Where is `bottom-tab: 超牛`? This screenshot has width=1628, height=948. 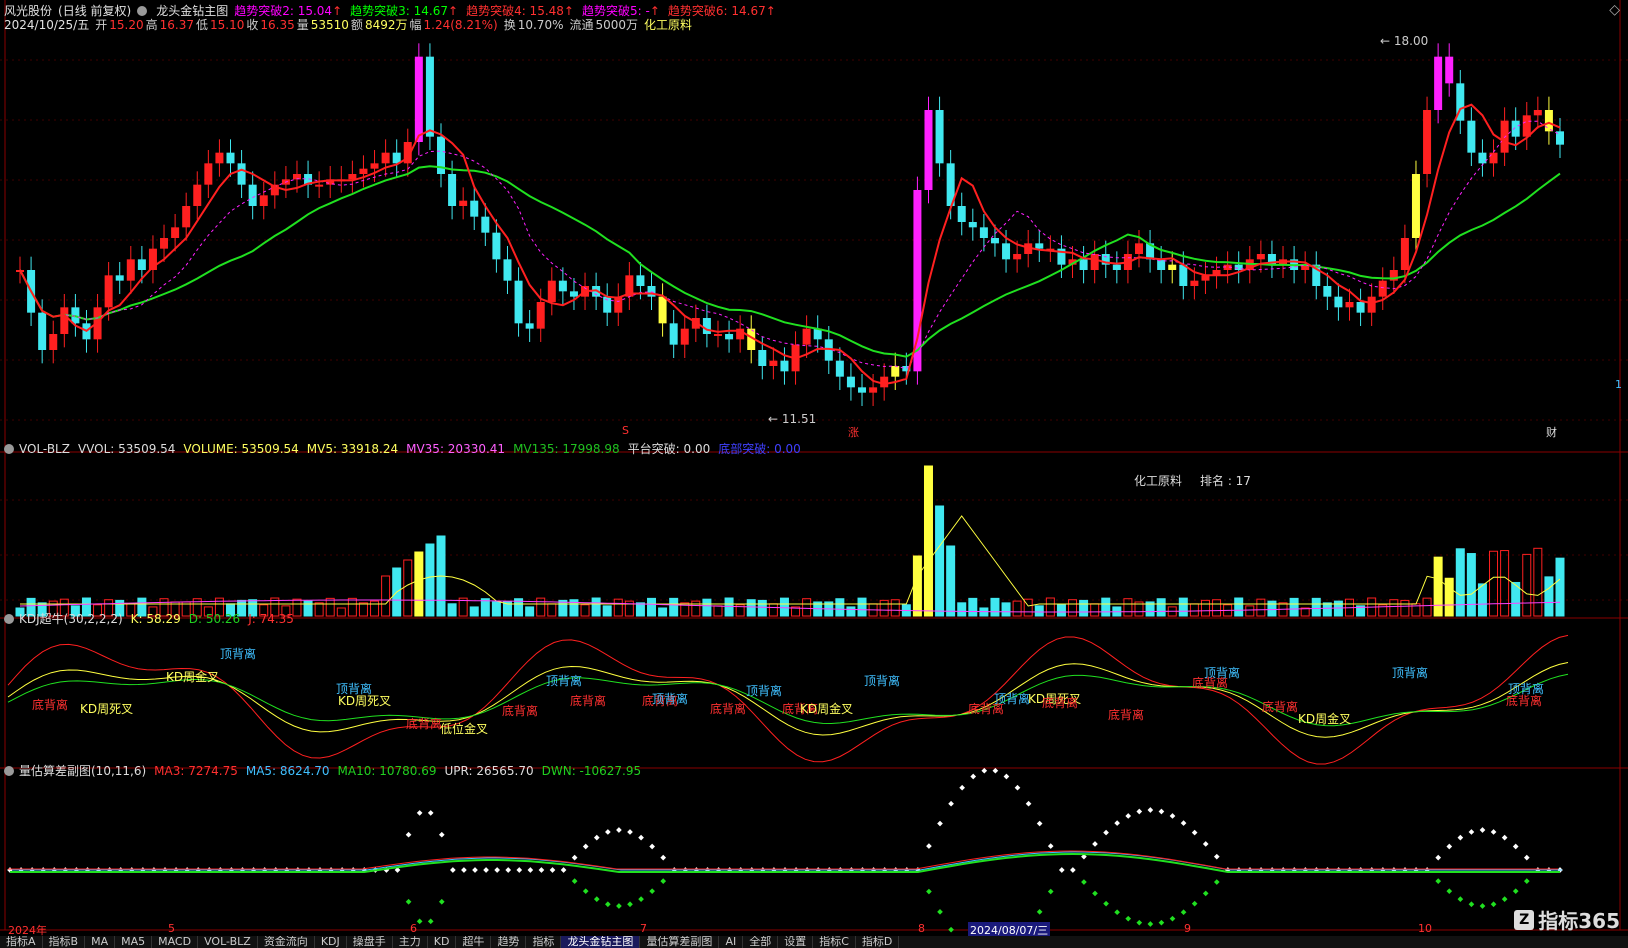
bottom-tab: 超牛 is located at coordinates (474, 942).